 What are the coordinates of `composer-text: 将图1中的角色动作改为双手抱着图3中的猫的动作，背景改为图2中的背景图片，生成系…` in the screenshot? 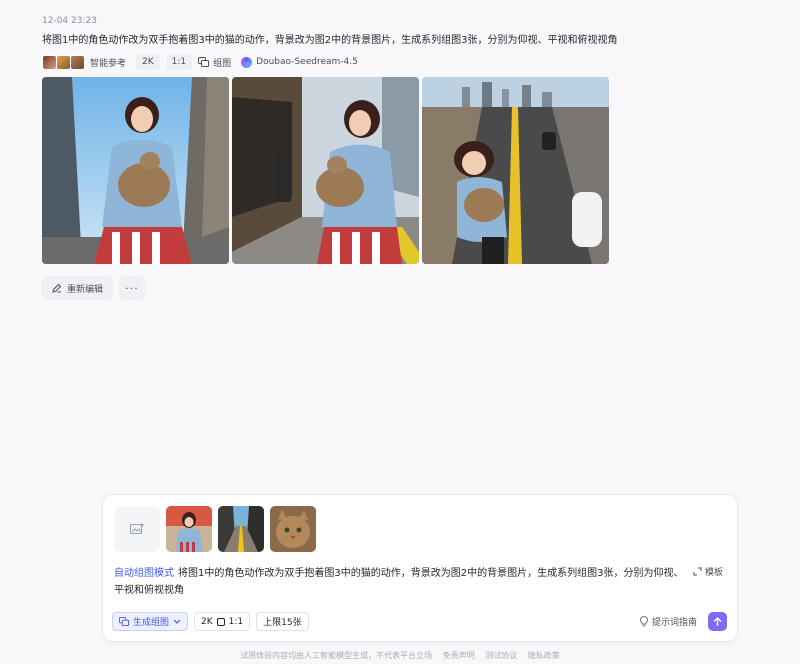 It's located at (399, 582).